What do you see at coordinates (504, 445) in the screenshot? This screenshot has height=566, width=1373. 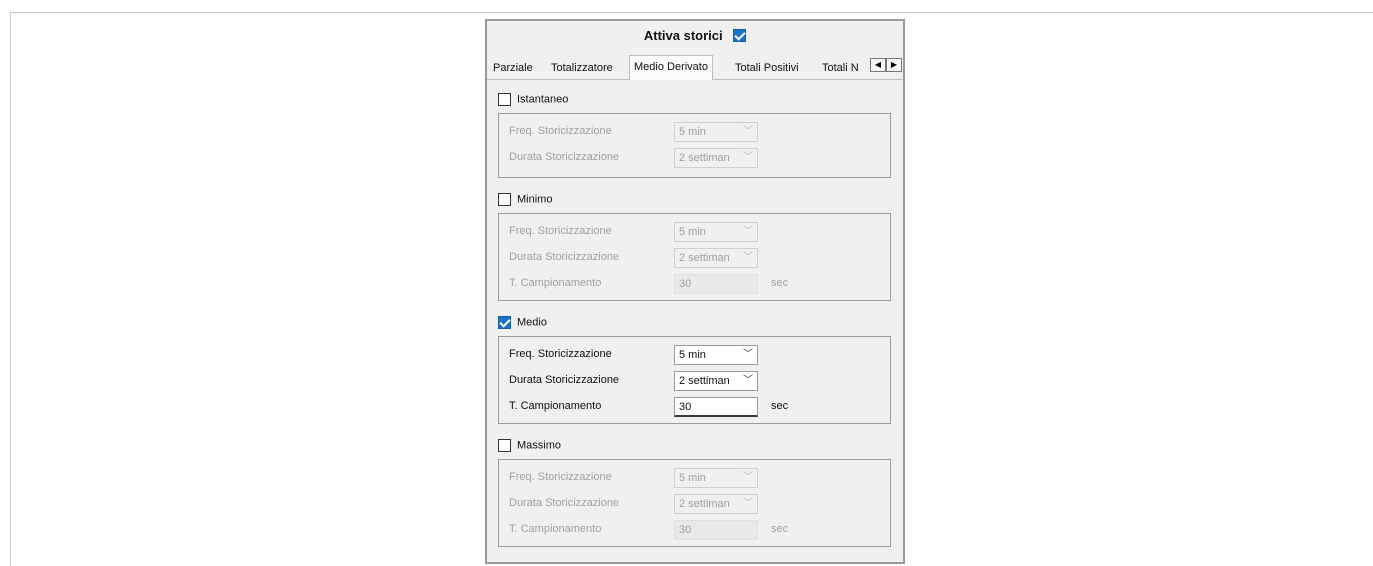 I see `massimo-checkbox` at bounding box center [504, 445].